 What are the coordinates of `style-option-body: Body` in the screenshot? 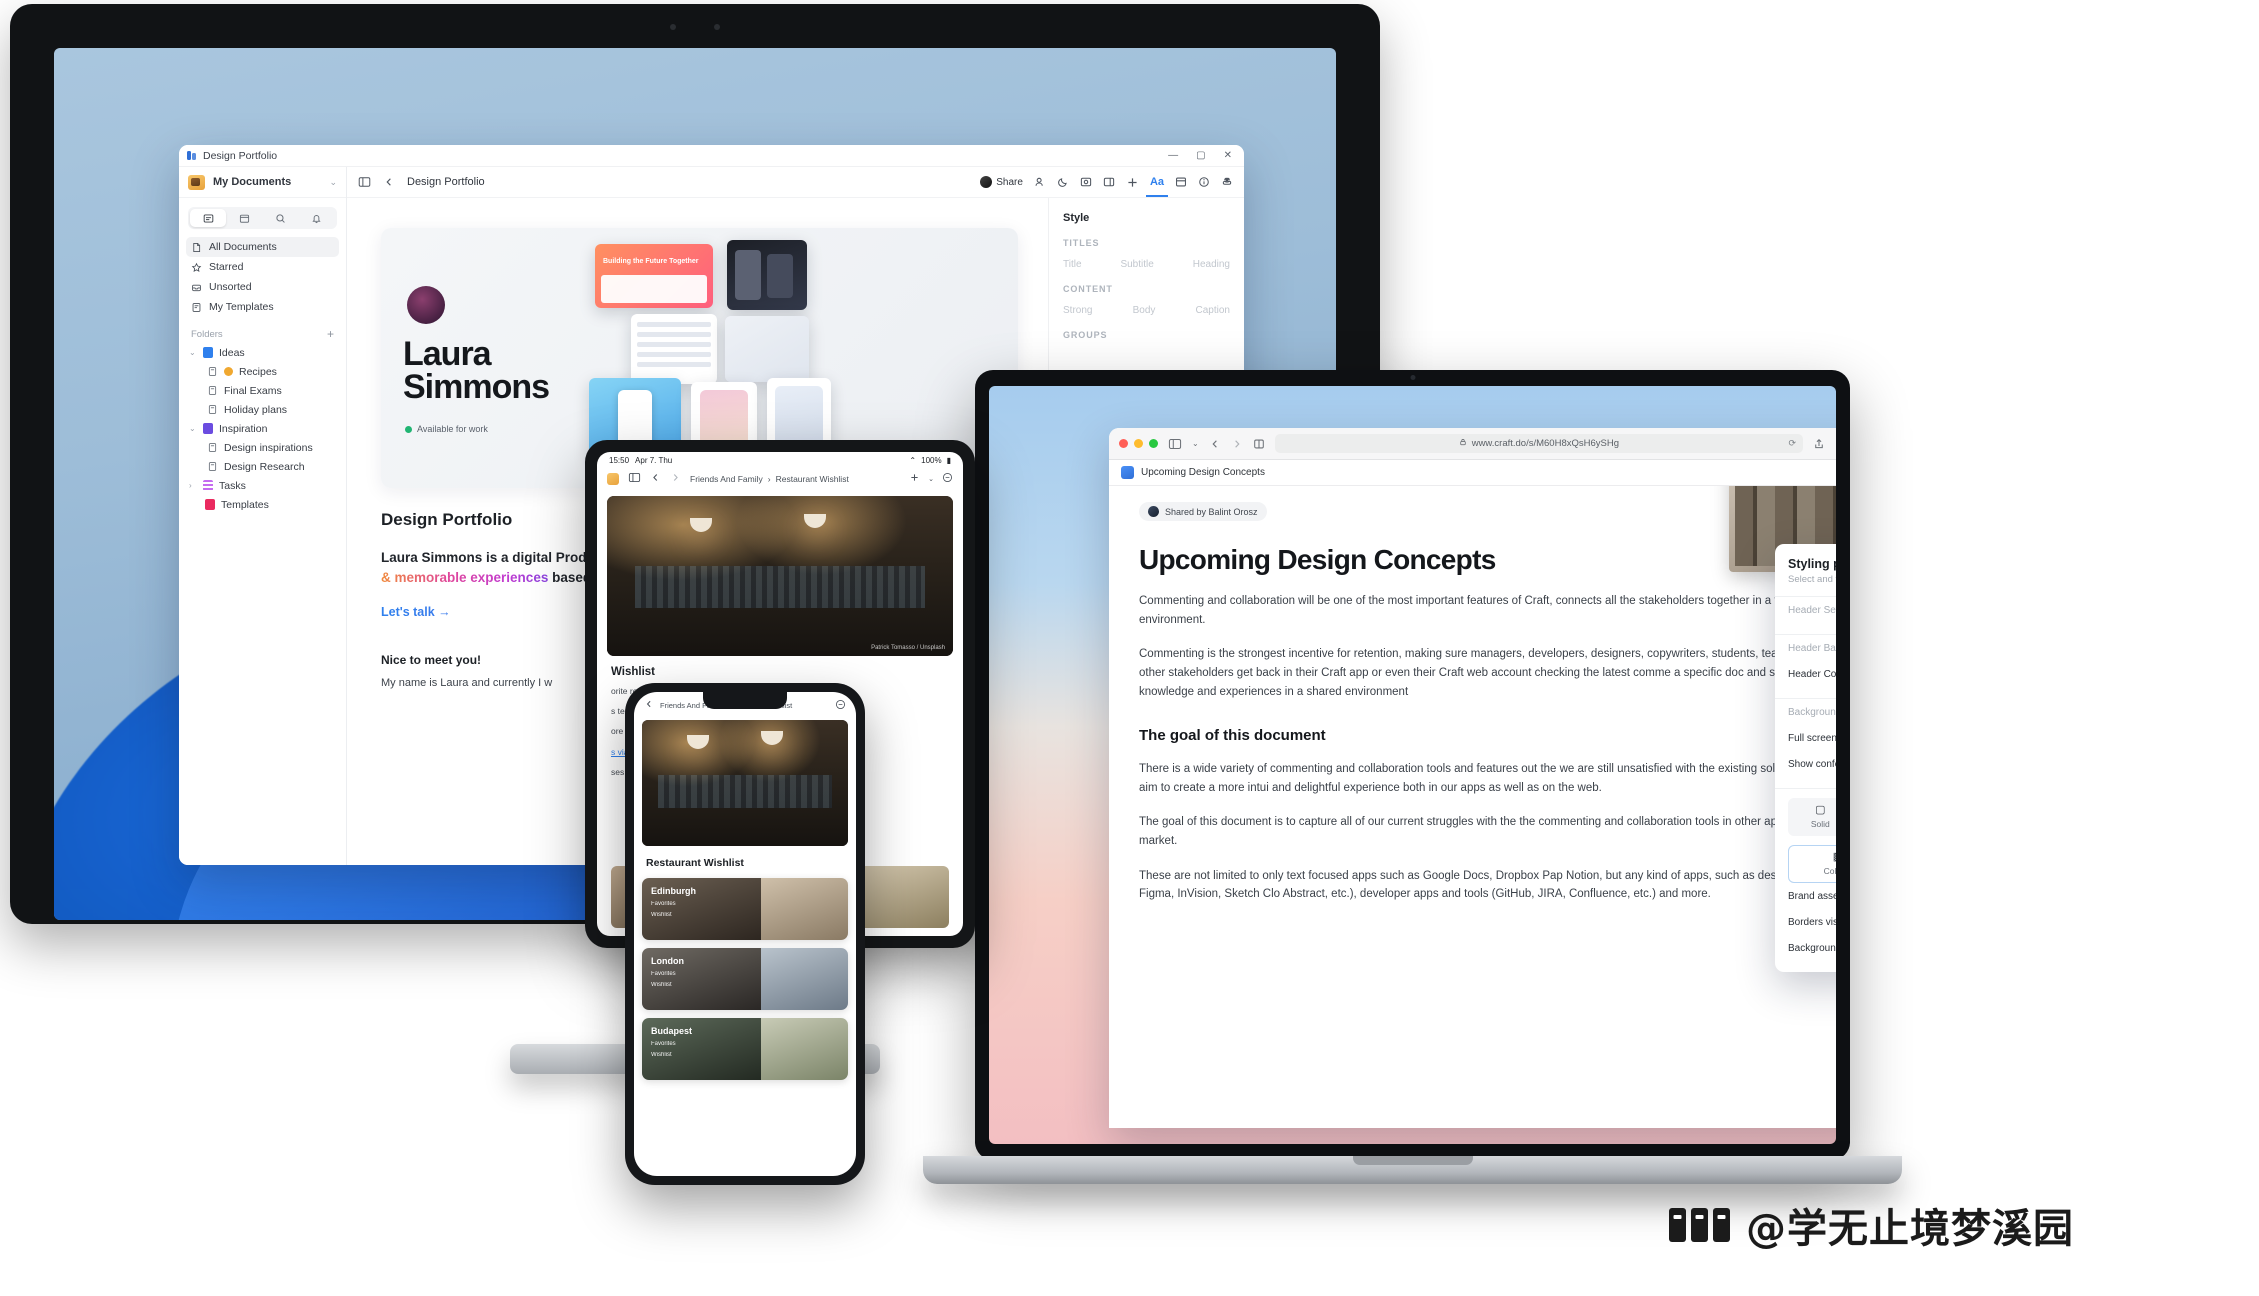 It's located at (1144, 310).